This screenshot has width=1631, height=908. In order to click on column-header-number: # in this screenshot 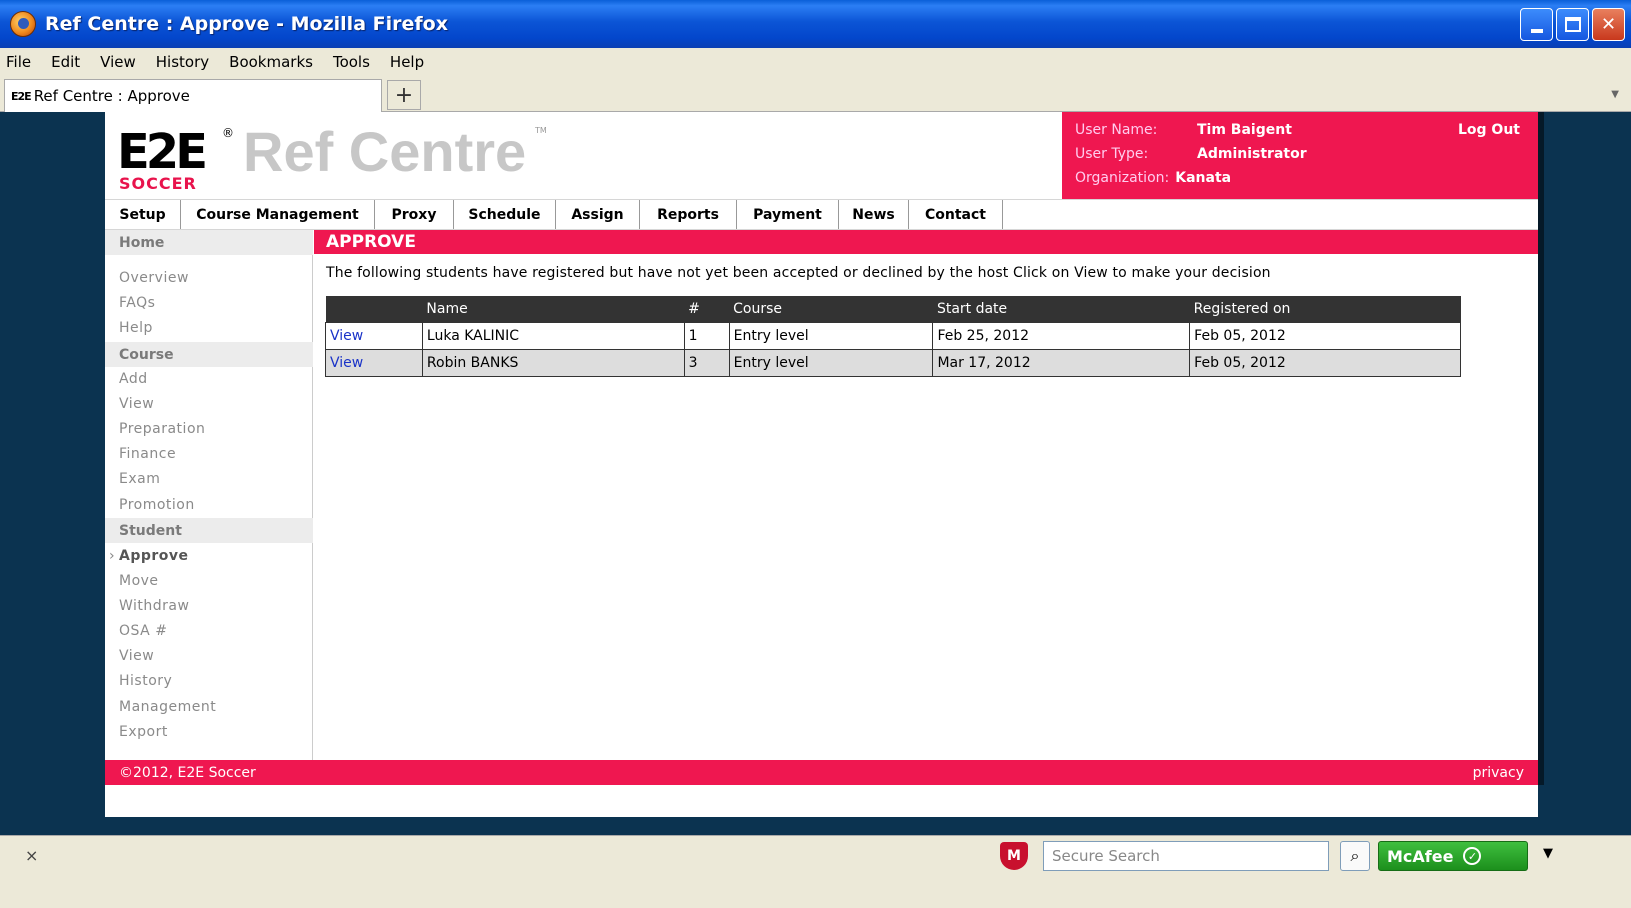, I will do `click(707, 309)`.